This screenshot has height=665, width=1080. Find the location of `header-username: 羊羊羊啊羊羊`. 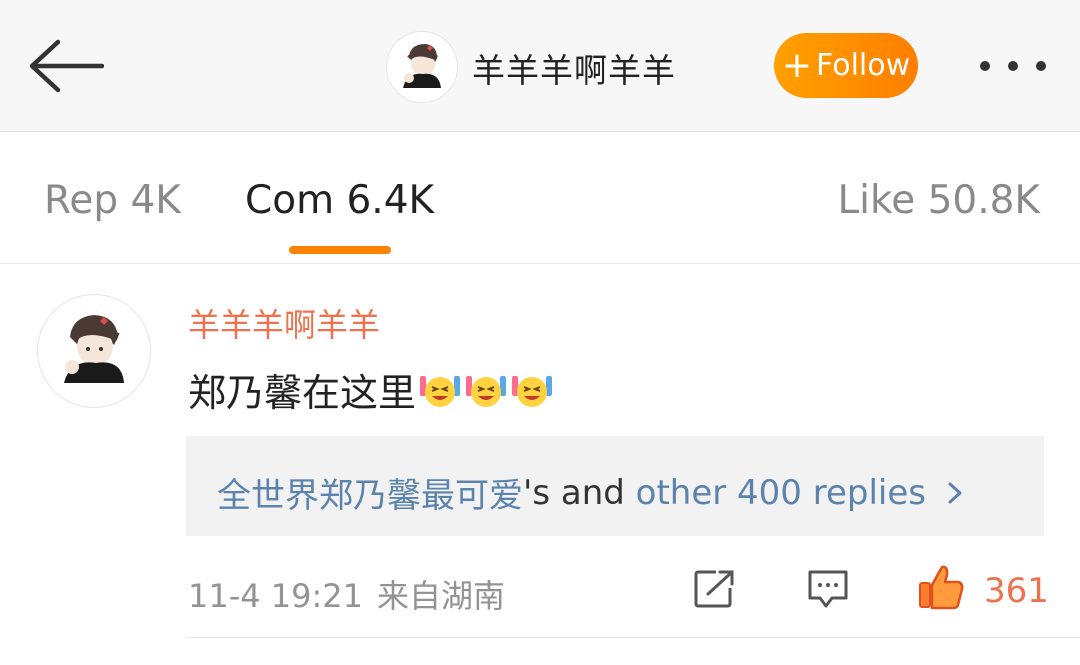

header-username: 羊羊羊啊羊羊 is located at coordinates (574, 68).